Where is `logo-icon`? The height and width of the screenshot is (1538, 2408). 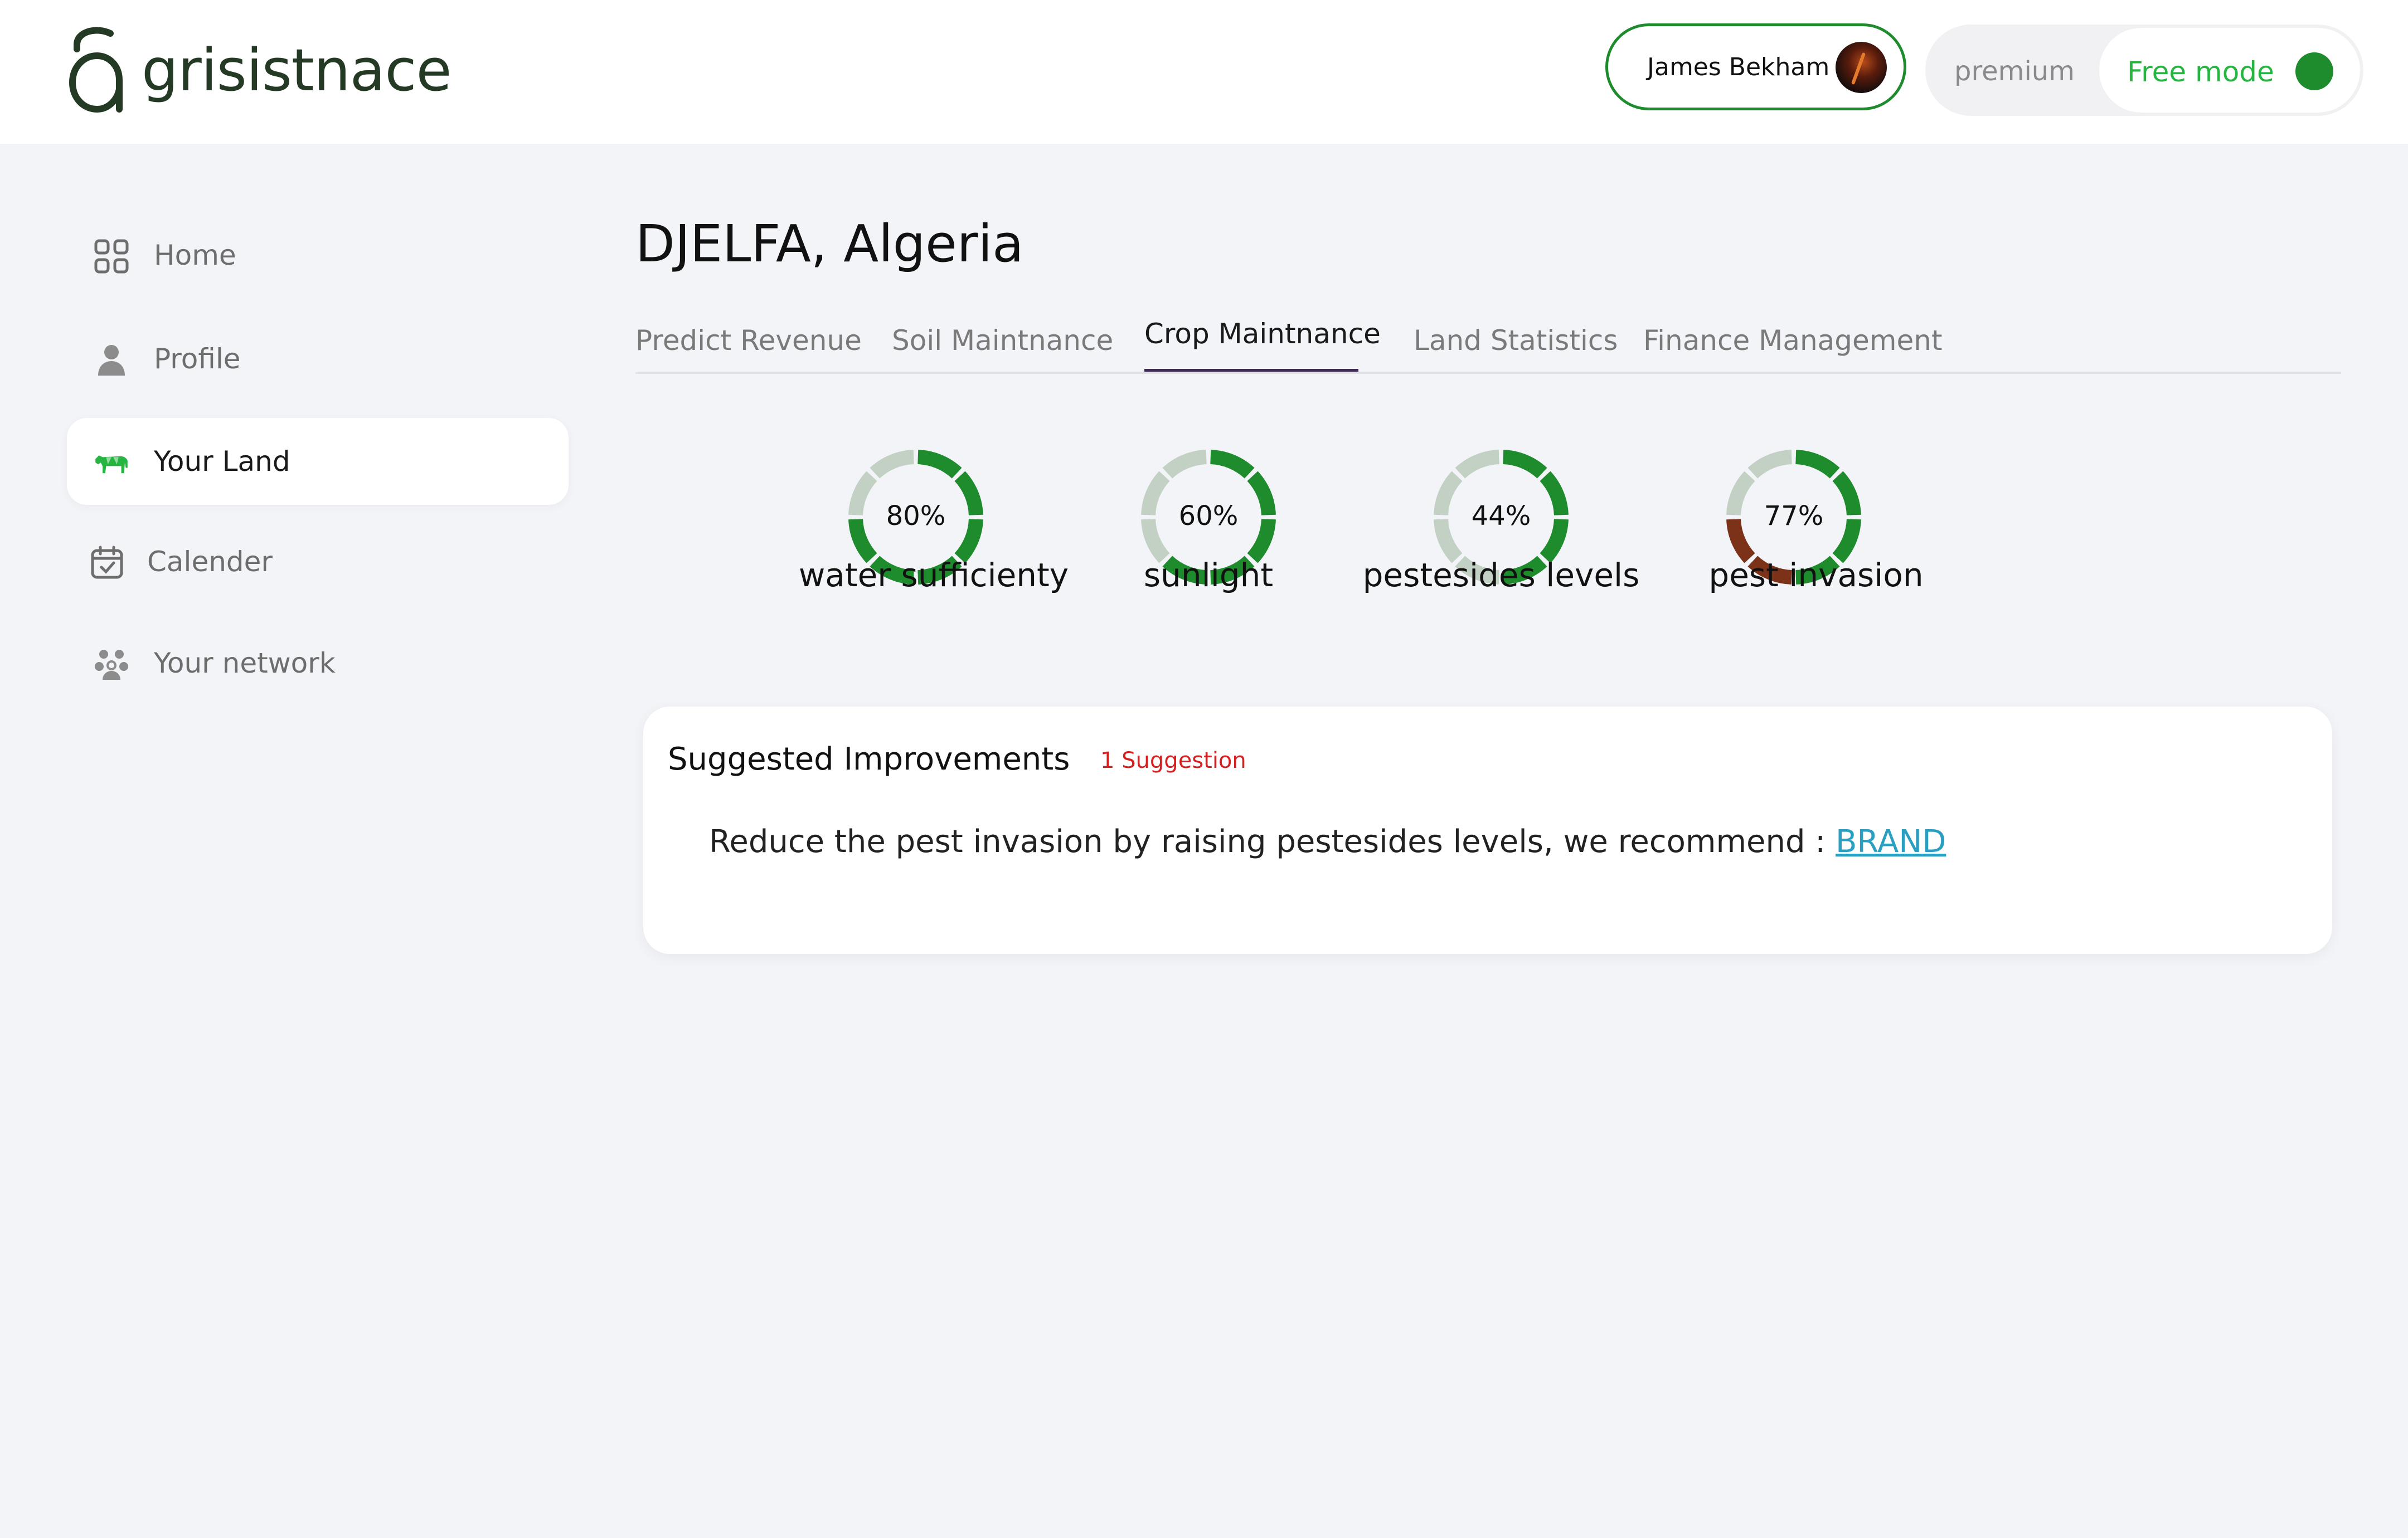 logo-icon is located at coordinates (96, 70).